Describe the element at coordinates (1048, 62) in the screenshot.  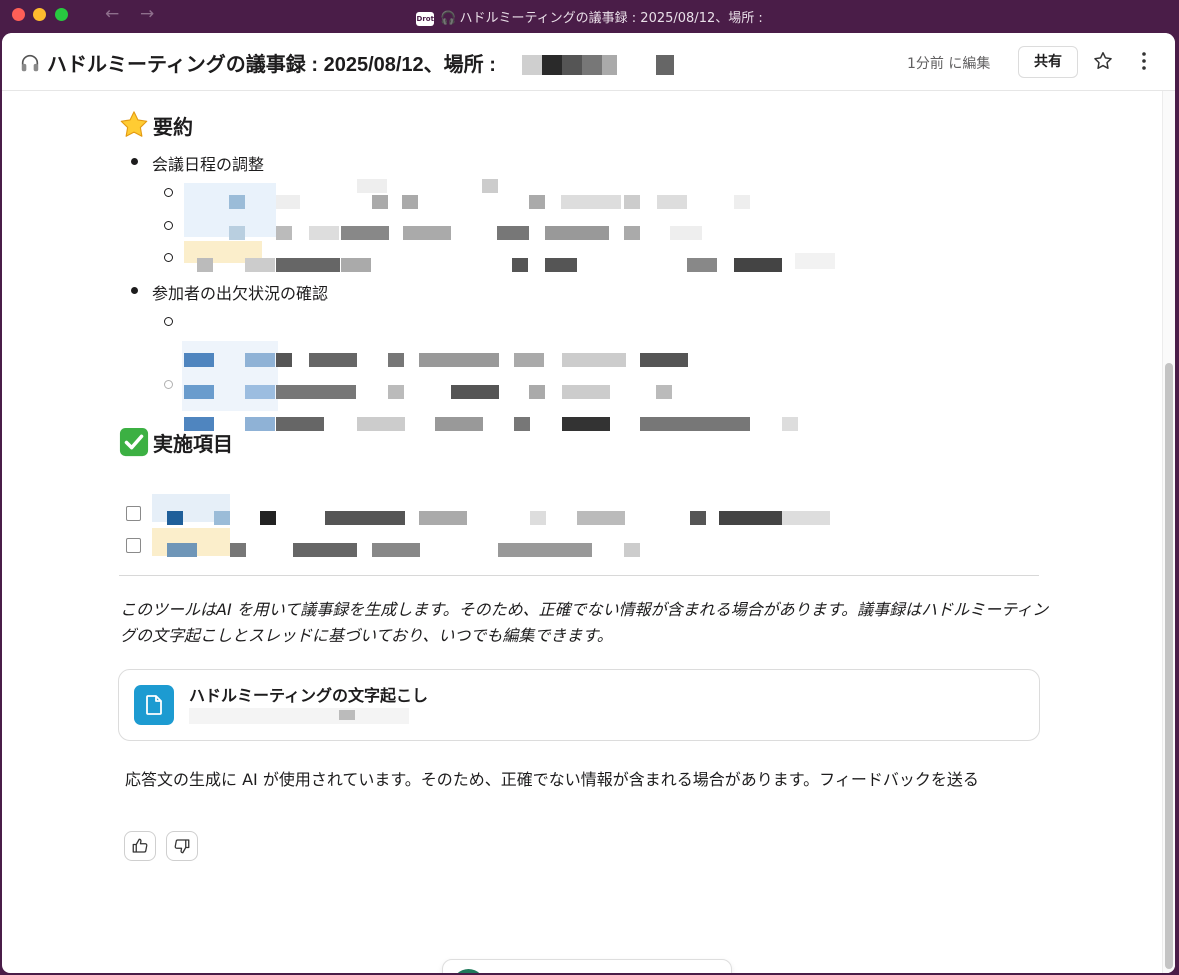
I see `share-button: 共有` at that location.